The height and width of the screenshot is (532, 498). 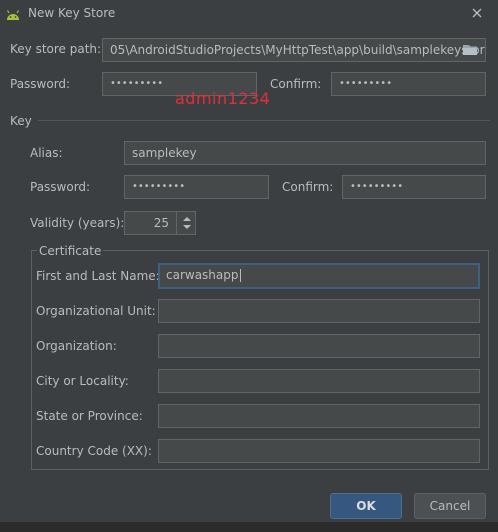 I want to click on folder-icon, so click(x=470, y=49).